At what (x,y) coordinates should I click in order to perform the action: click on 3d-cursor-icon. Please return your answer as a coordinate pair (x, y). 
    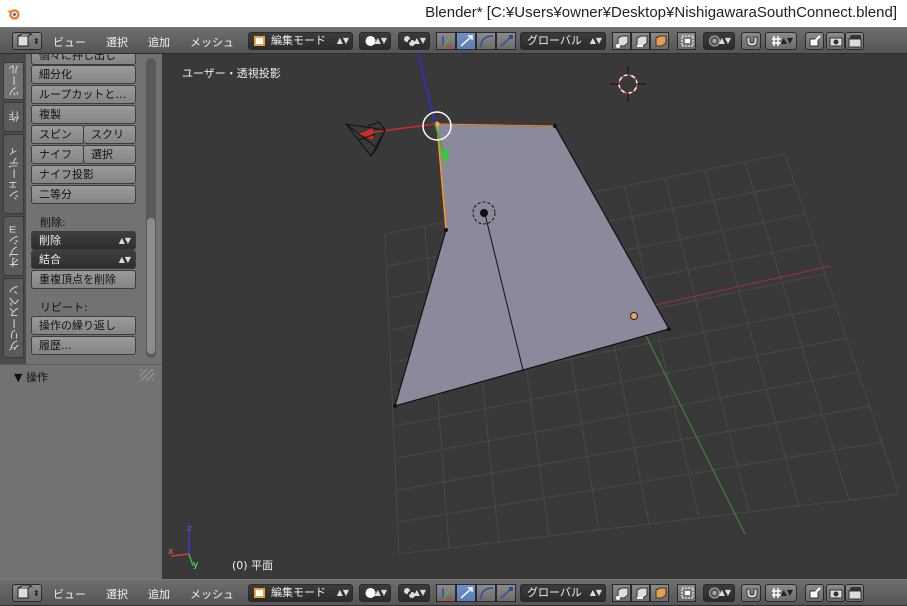
    Looking at the image, I should click on (628, 84).